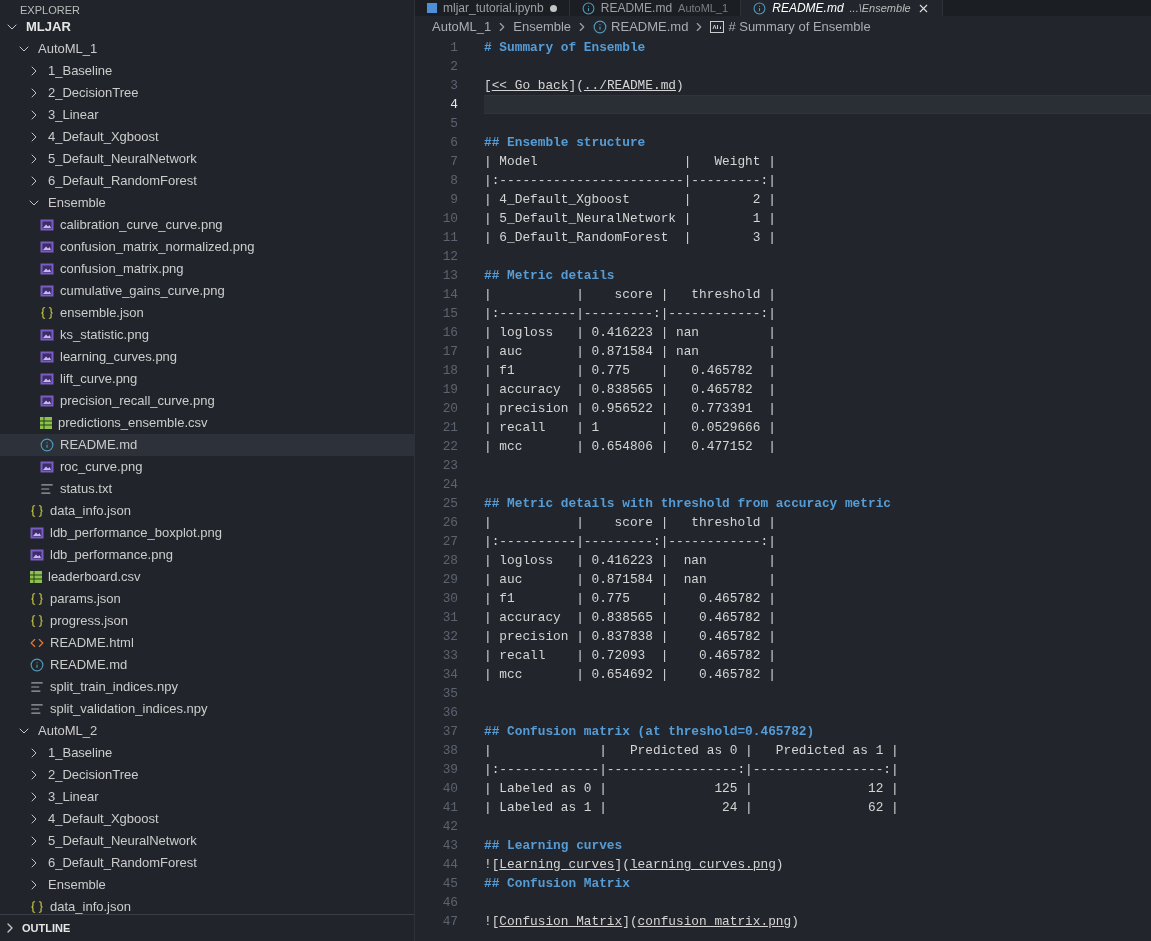 This screenshot has height=941, width=1151. I want to click on line-number: 23, so click(449, 465).